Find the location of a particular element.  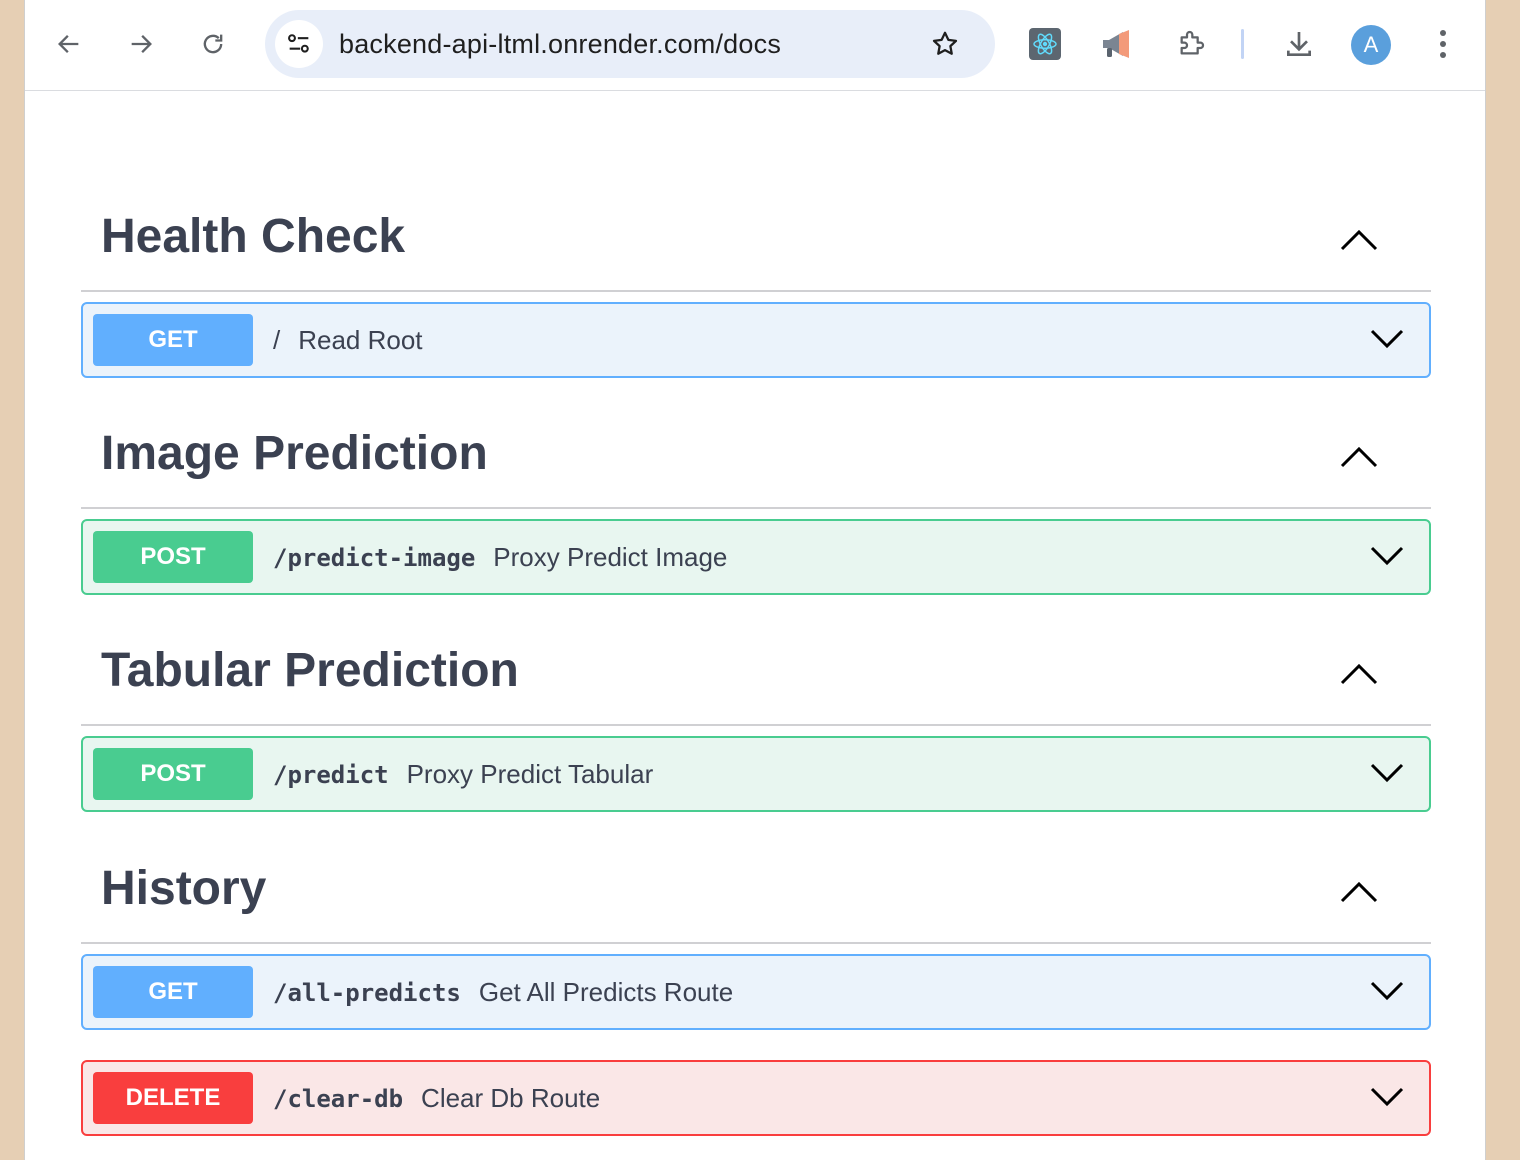

browser-toolbar: backend-api-ltml.onrender.com/docs A is located at coordinates (755, 45).